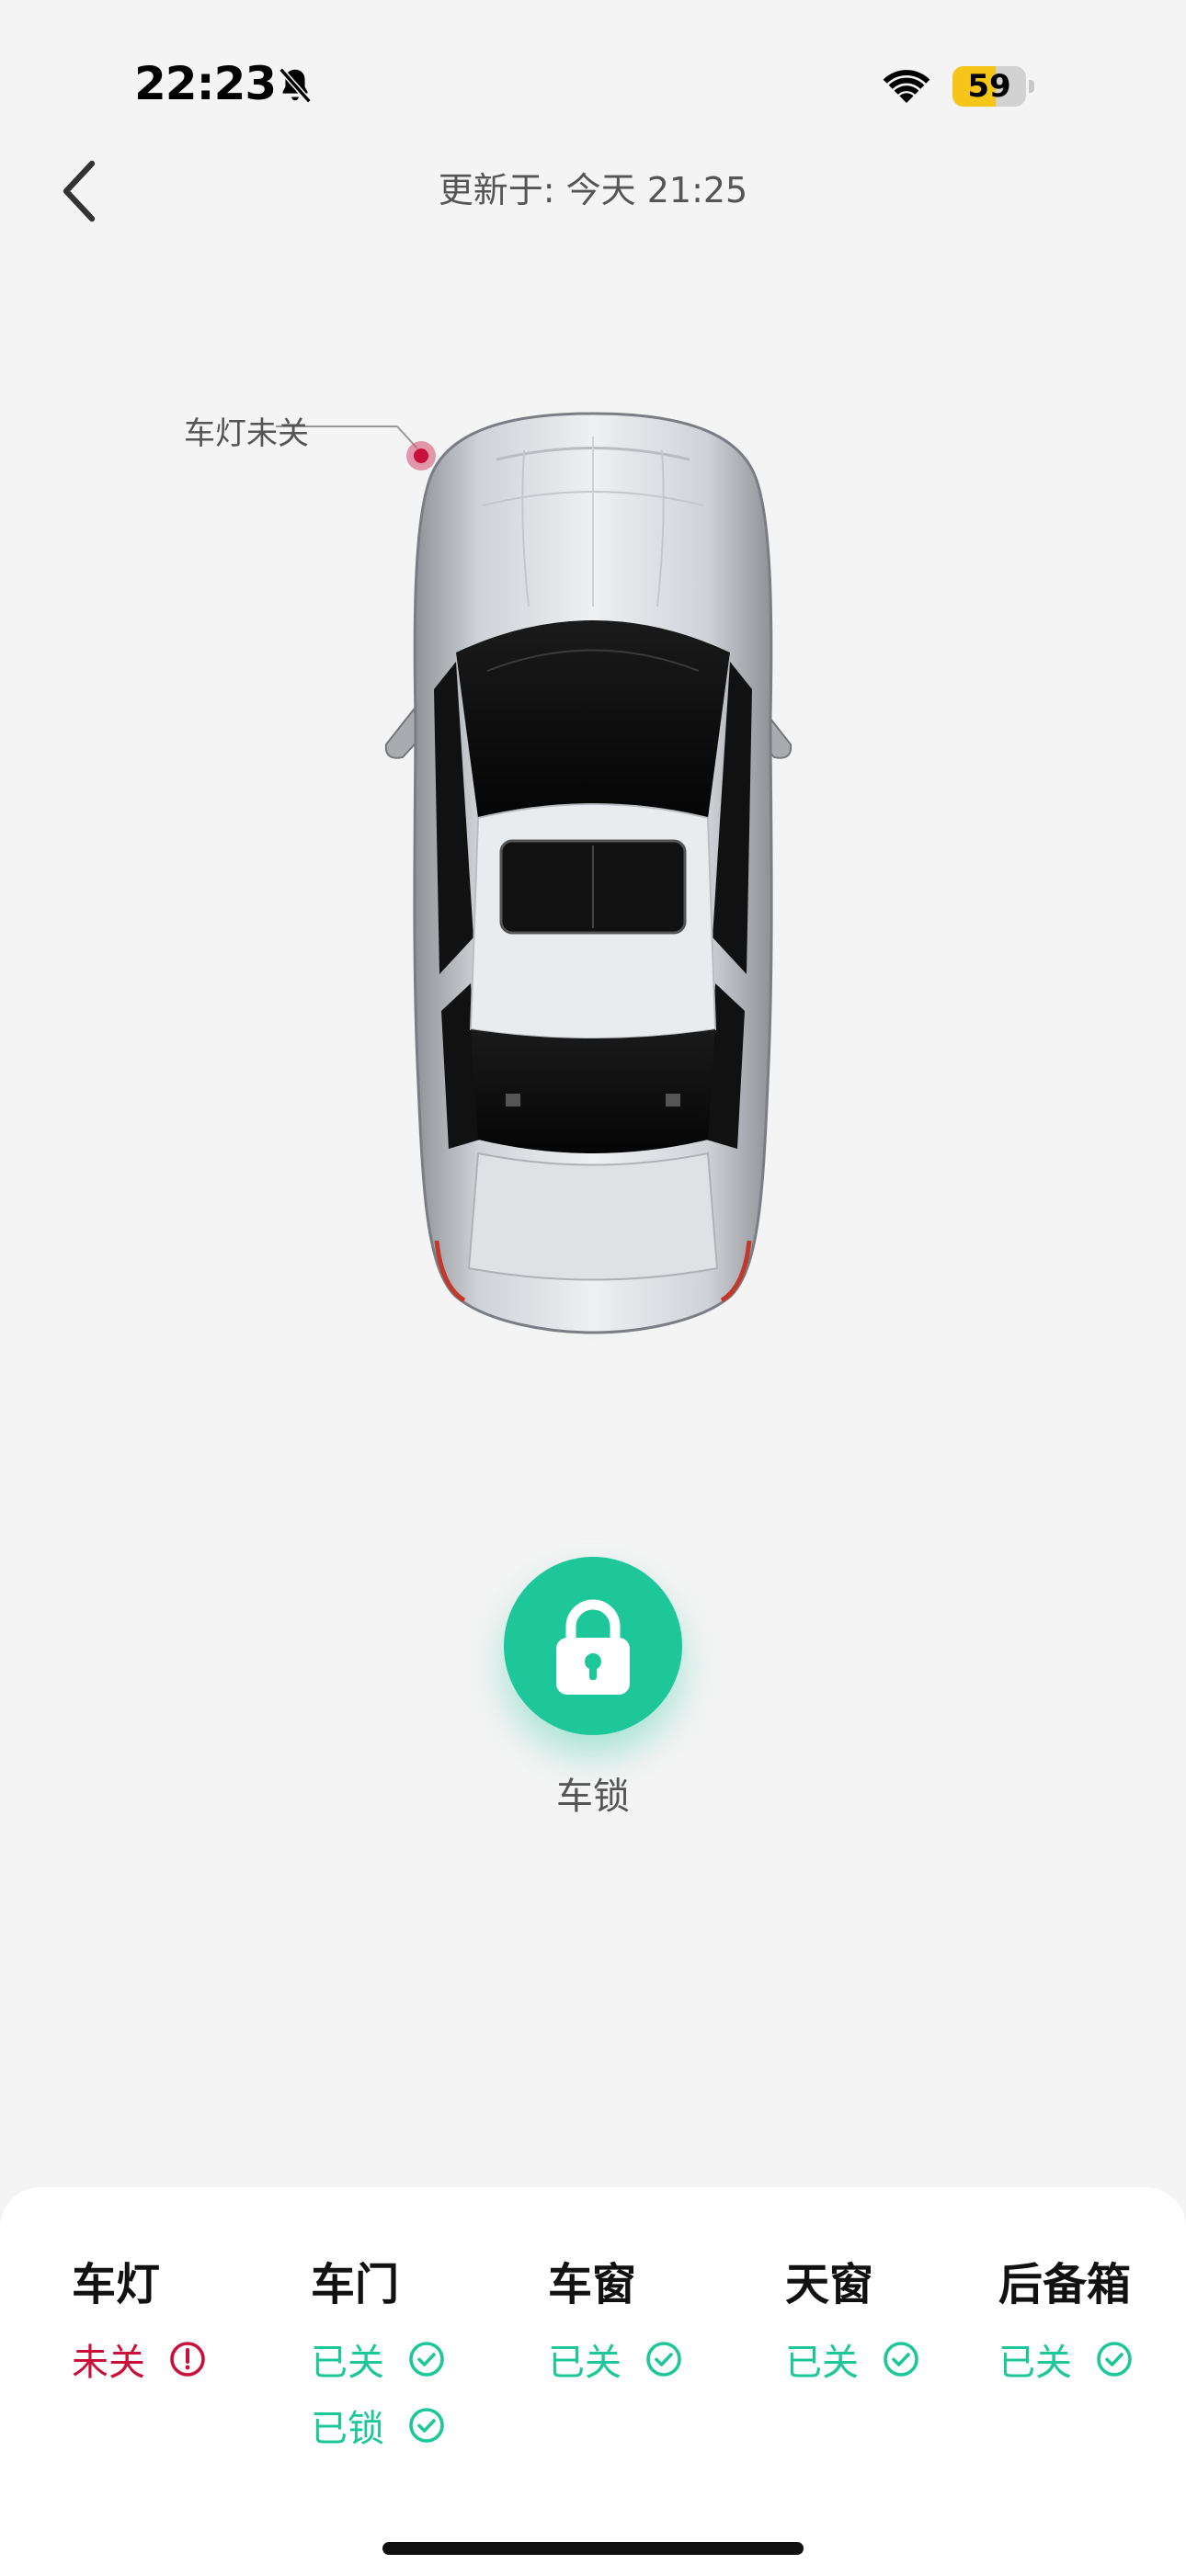 The height and width of the screenshot is (2576, 1186). What do you see at coordinates (205, 83) in the screenshot?
I see `status-time: 22:23` at bounding box center [205, 83].